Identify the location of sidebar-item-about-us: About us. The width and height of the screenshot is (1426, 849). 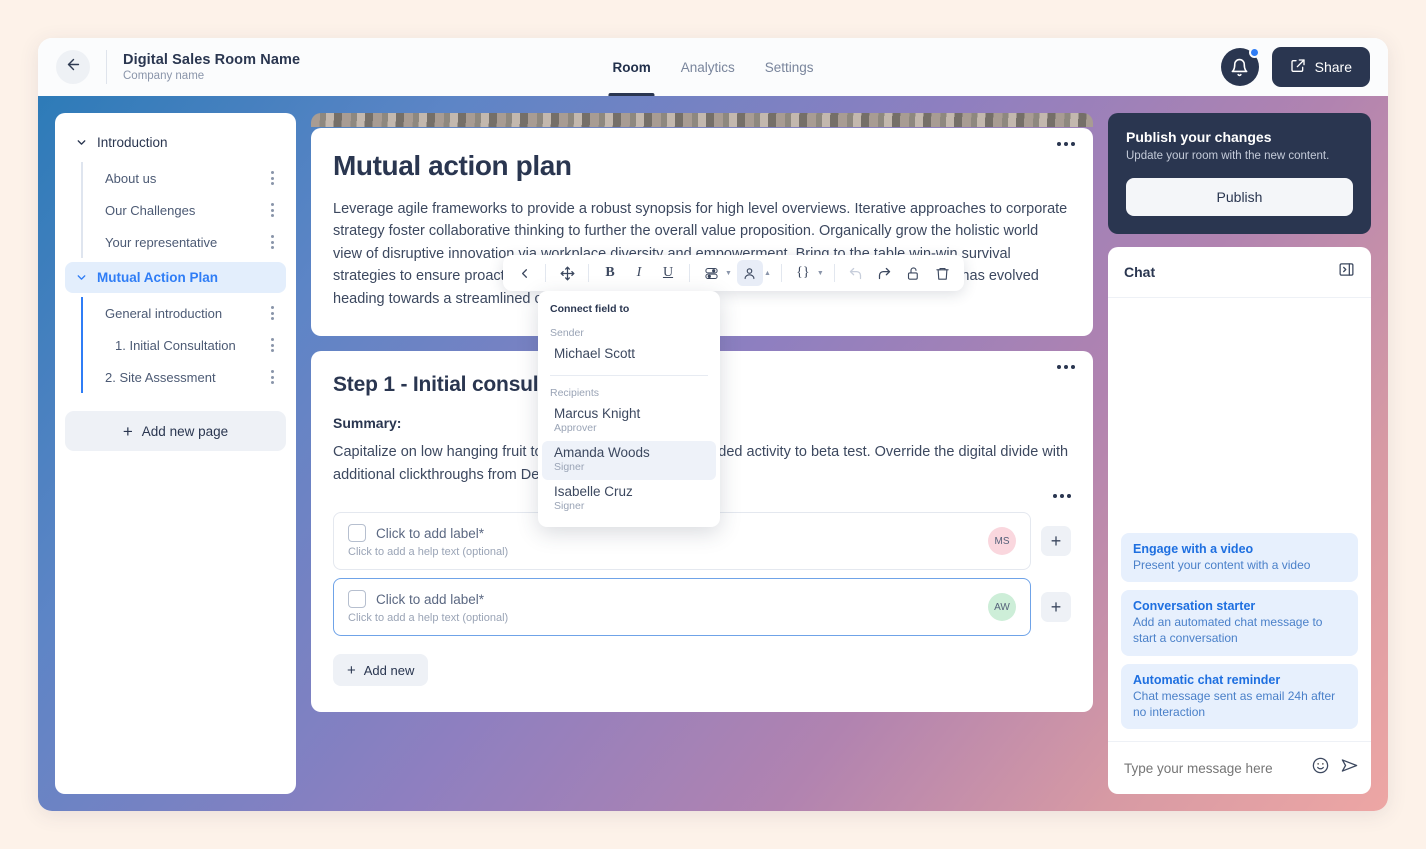
(190, 178).